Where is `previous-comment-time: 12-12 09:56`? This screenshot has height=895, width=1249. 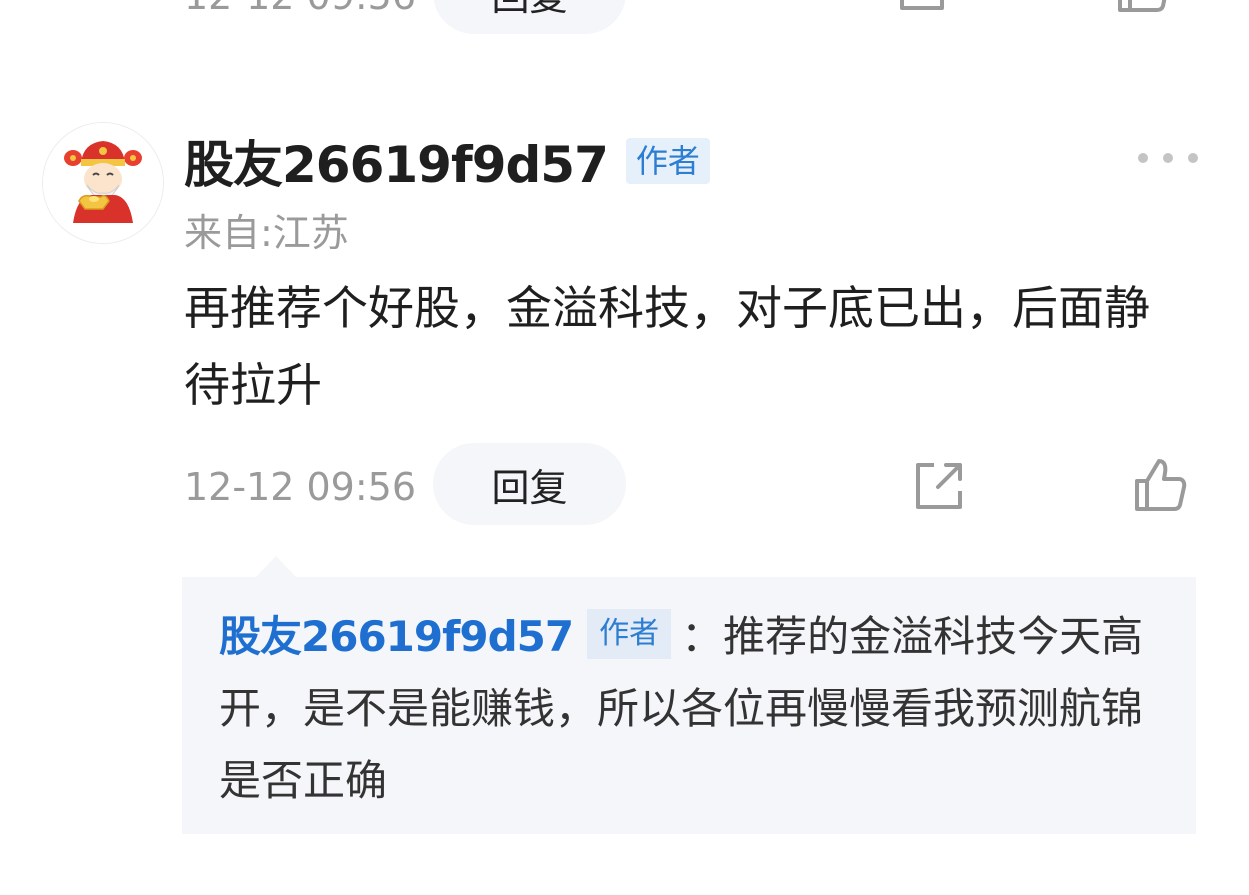 previous-comment-time: 12-12 09:56 is located at coordinates (300, 9).